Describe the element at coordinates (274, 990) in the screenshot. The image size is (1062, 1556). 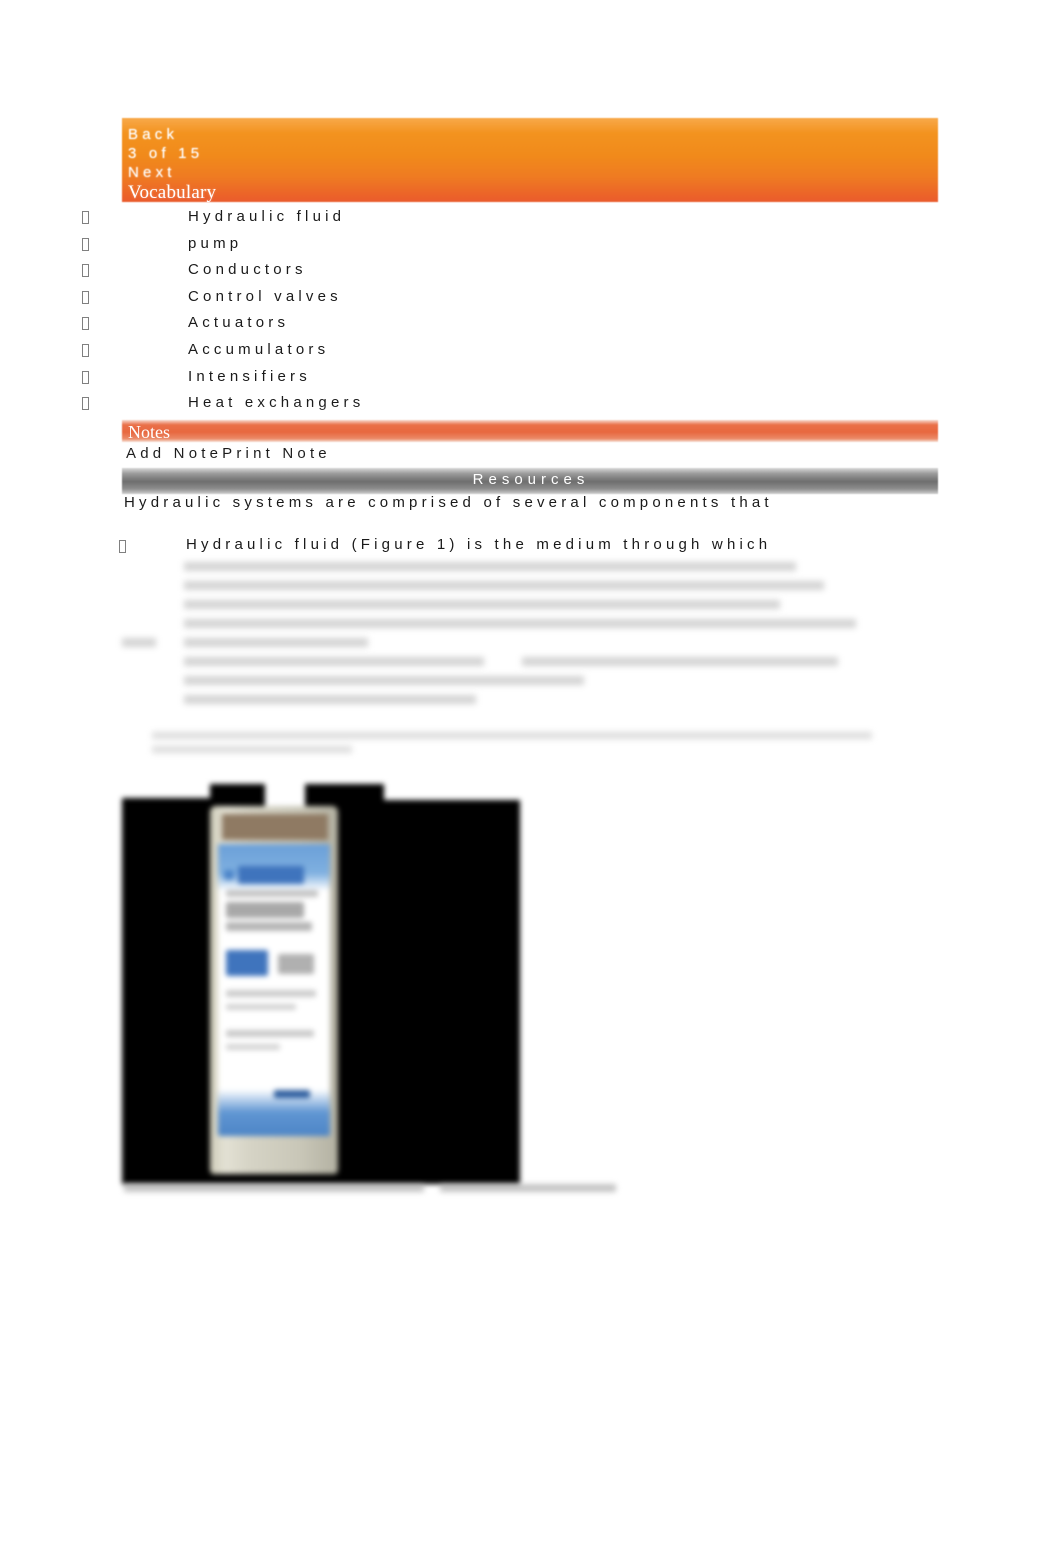
I see `container-label` at that location.